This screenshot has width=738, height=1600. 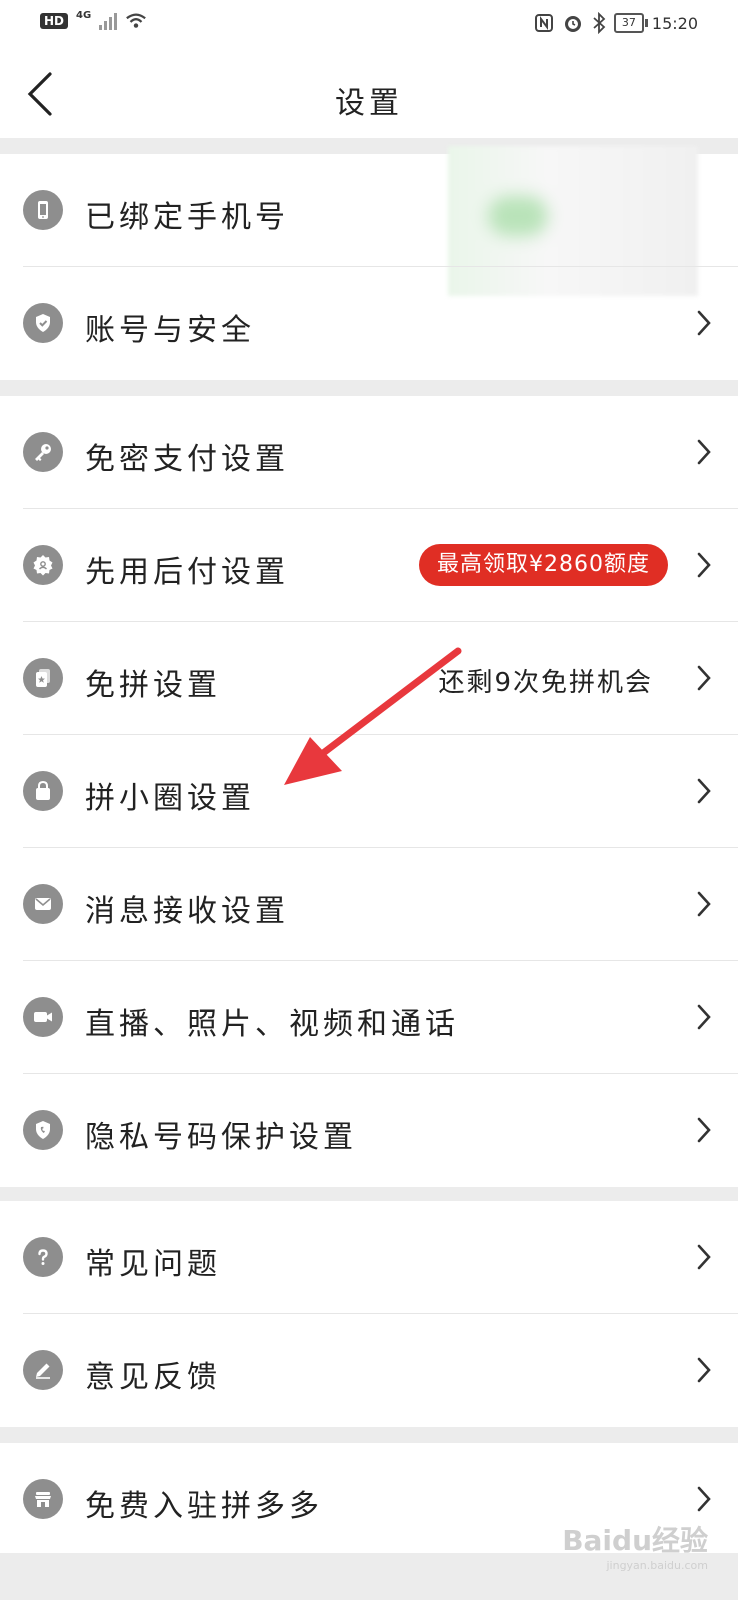 What do you see at coordinates (272, 1024) in the screenshot?
I see `row-label: 直播、照片、视频和通话` at bounding box center [272, 1024].